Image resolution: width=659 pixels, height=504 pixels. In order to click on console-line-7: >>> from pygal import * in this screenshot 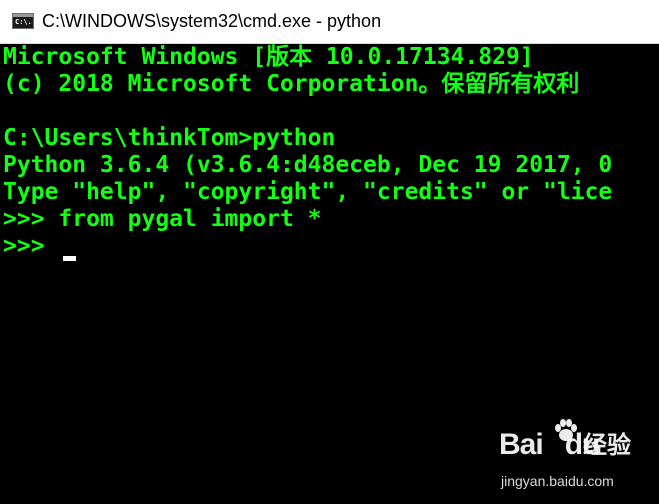, I will do `click(162, 219)`.